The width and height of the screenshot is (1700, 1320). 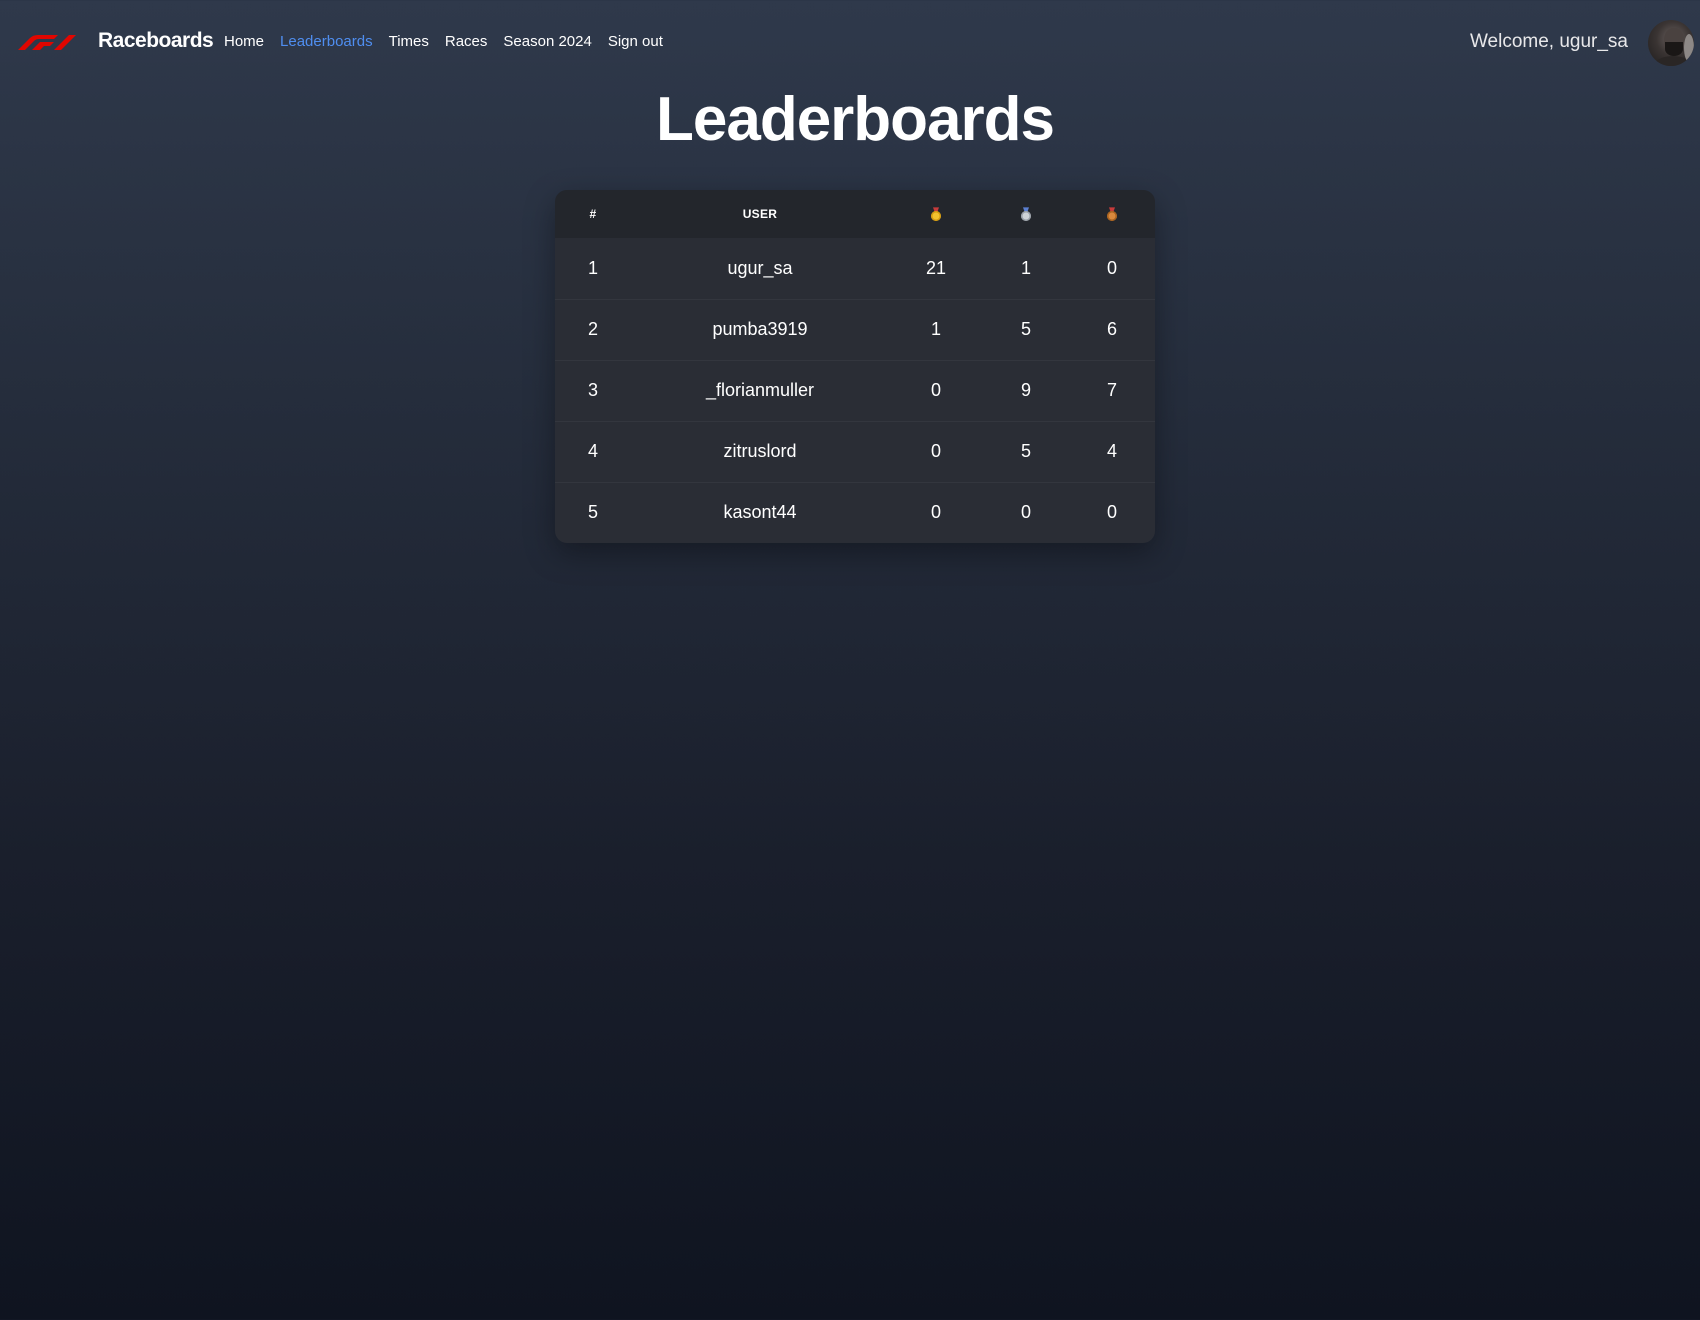 I want to click on table-row: 3 _florianmuller 0 9 7, so click(x=855, y=390).